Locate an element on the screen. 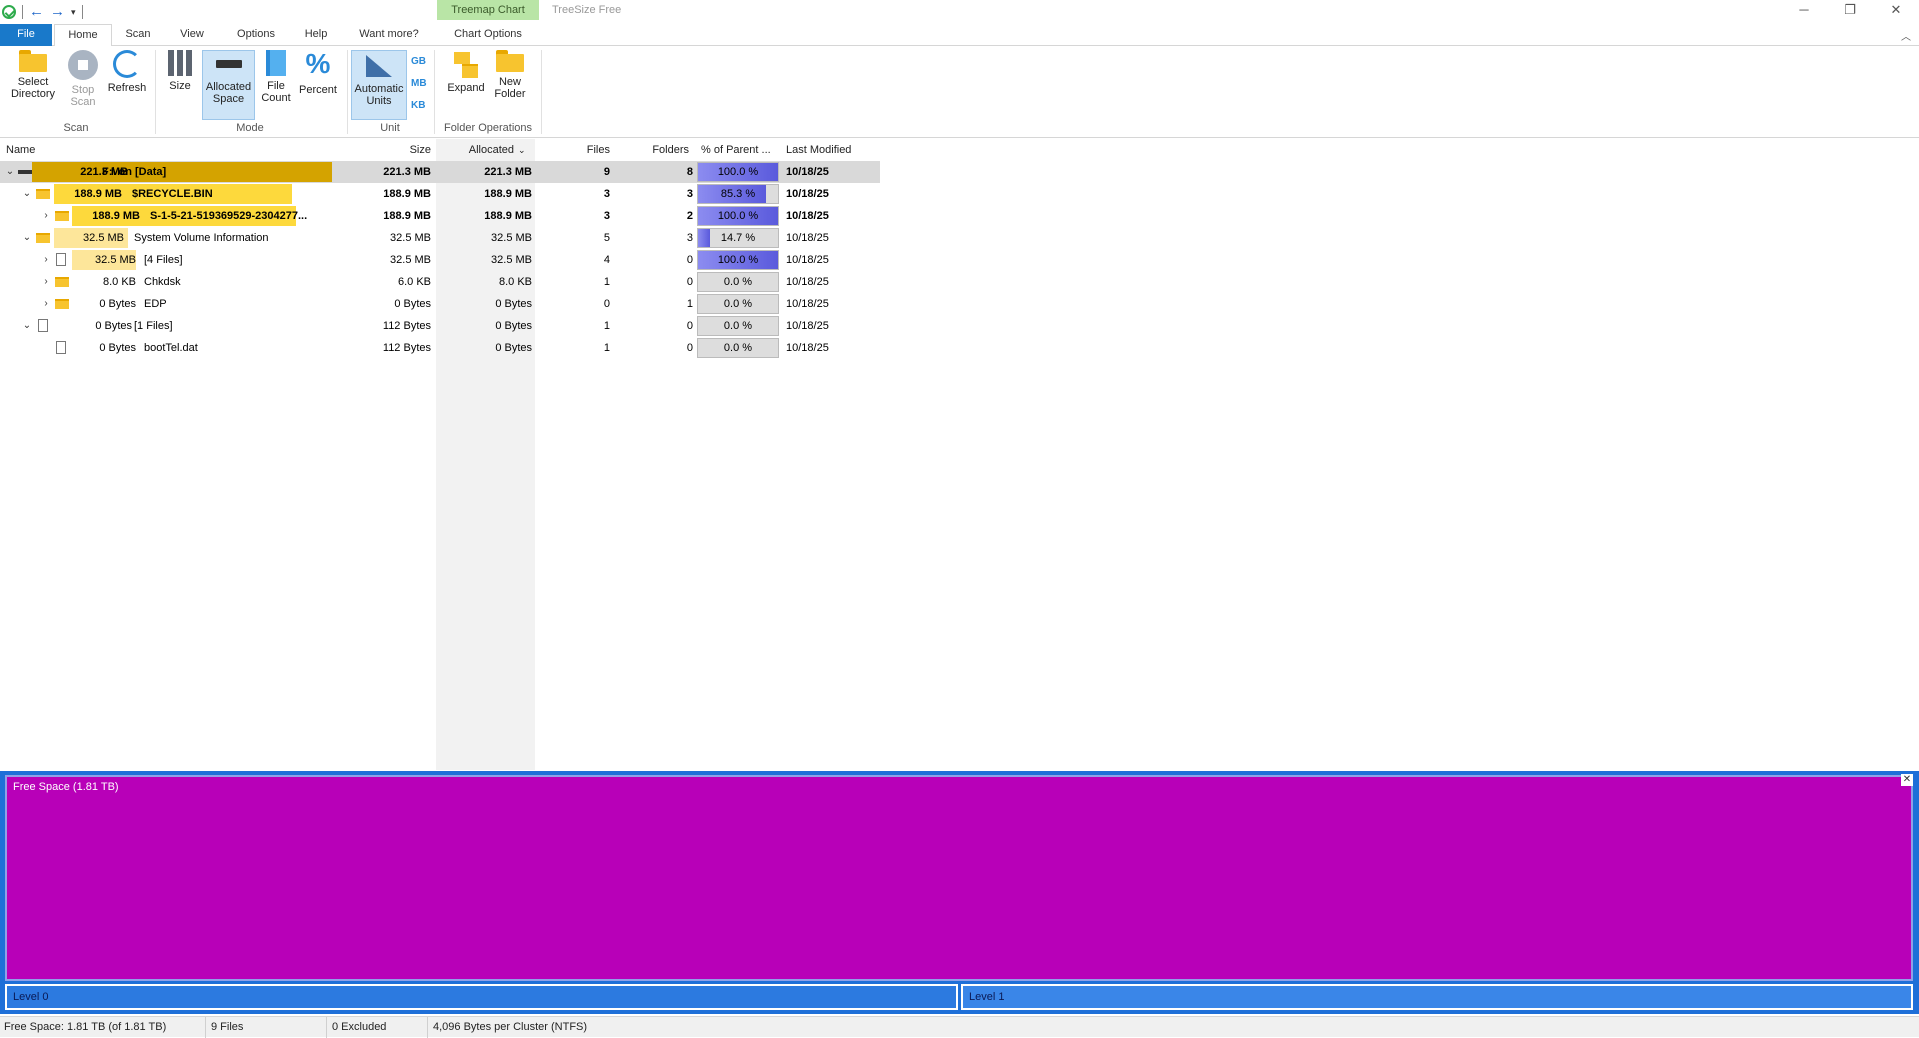  close-button: ✕ is located at coordinates (1896, 11).